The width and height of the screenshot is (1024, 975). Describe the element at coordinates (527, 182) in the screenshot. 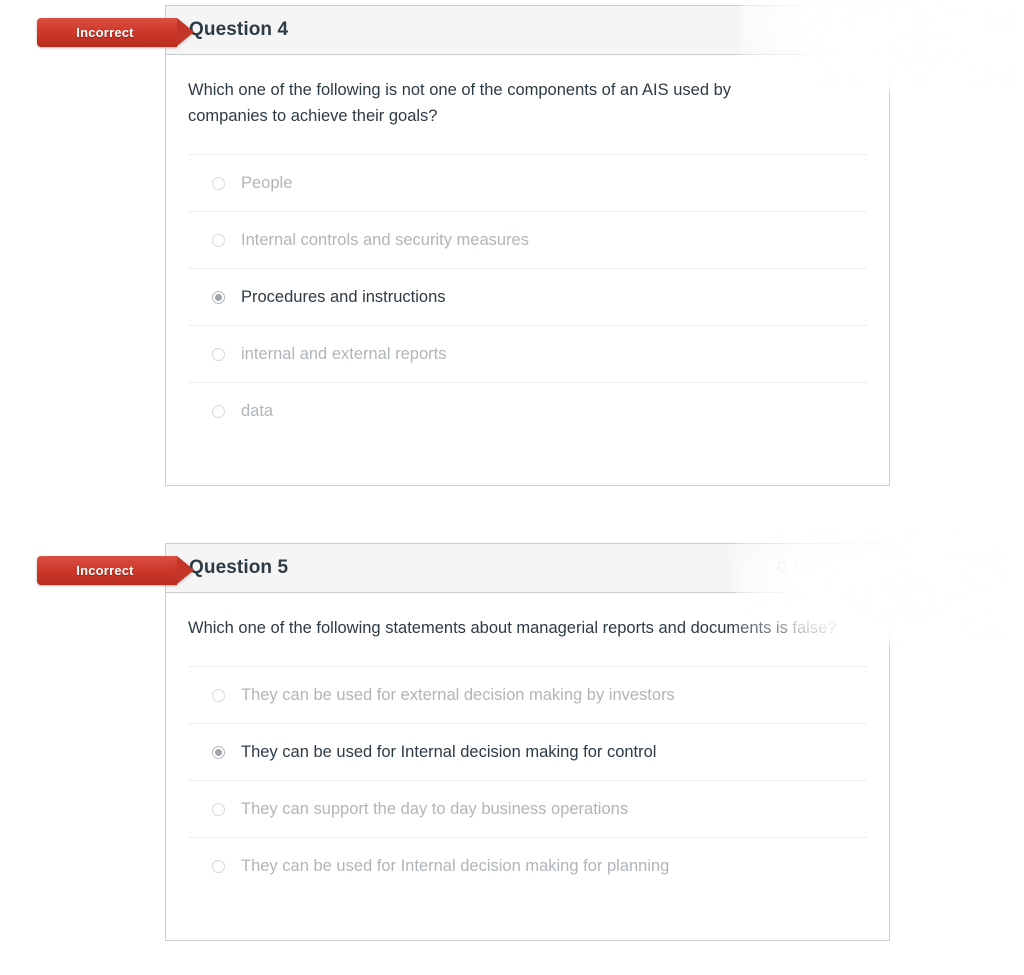

I see `answer-option: People` at that location.